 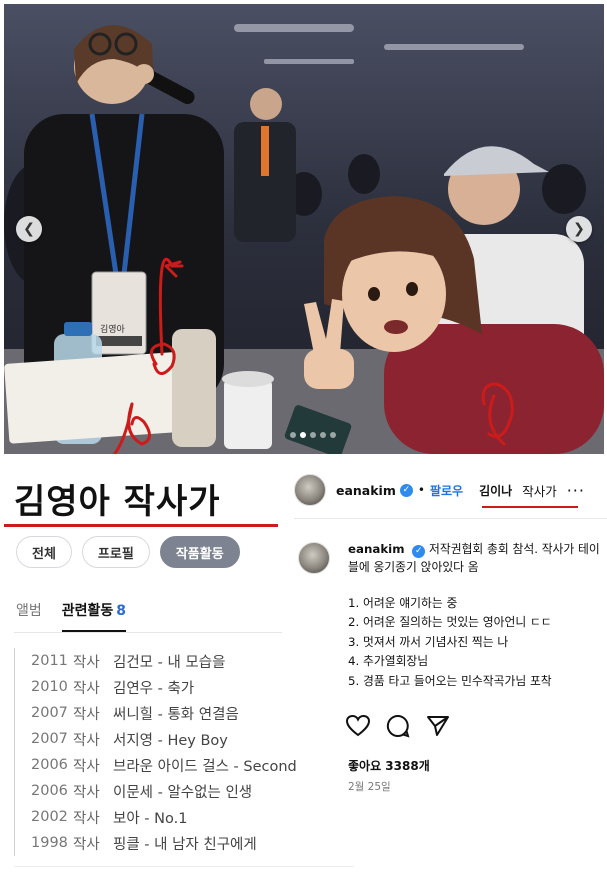 I want to click on display-subtitle: 작사가, so click(x=539, y=491).